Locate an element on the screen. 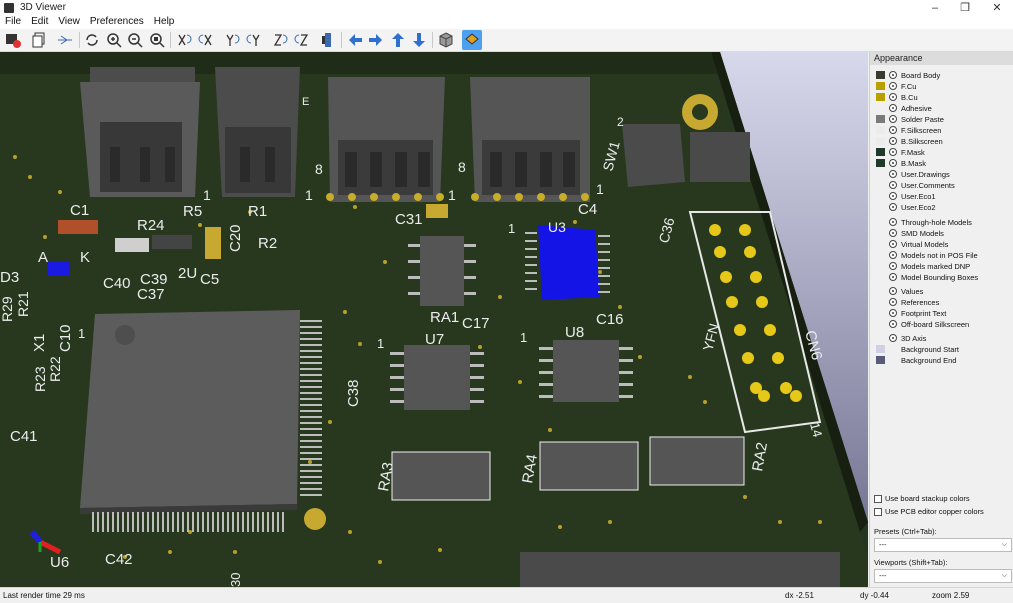  layer-fcu: F.Cu is located at coordinates (896, 86).